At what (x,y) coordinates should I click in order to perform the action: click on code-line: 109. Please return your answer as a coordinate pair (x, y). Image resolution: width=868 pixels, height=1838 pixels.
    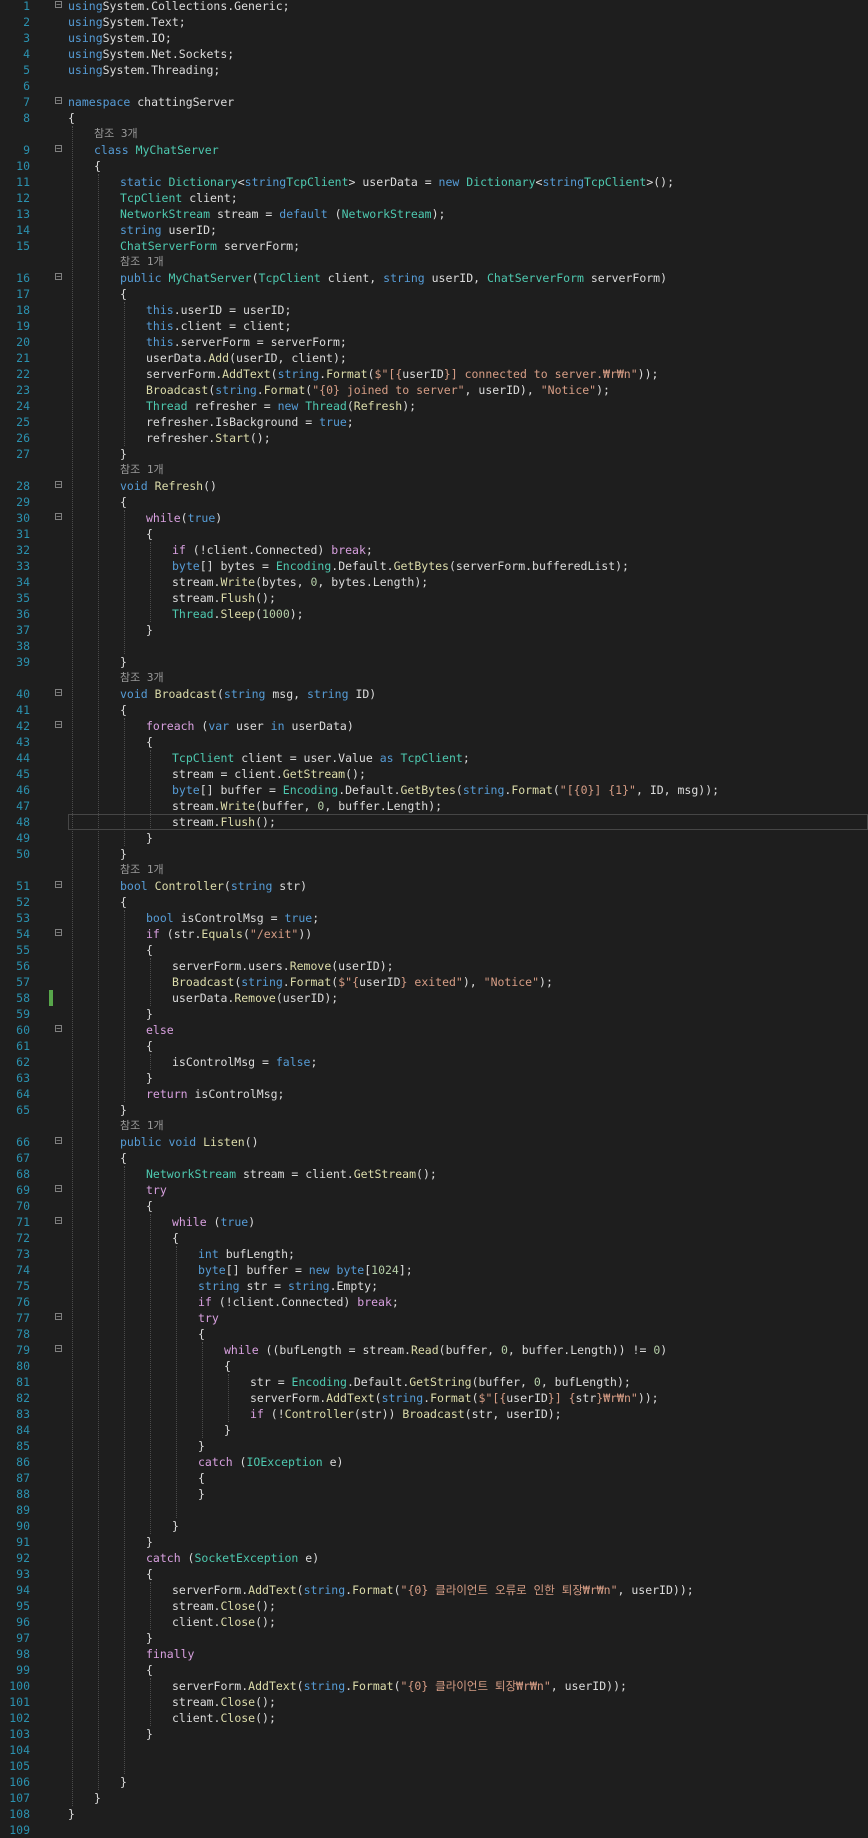
    Looking at the image, I should click on (434, 1830).